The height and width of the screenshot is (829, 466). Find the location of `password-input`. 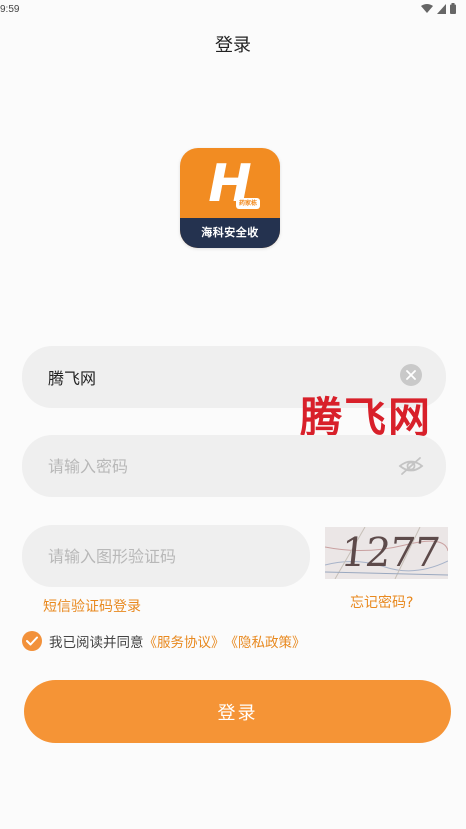

password-input is located at coordinates (220, 466).